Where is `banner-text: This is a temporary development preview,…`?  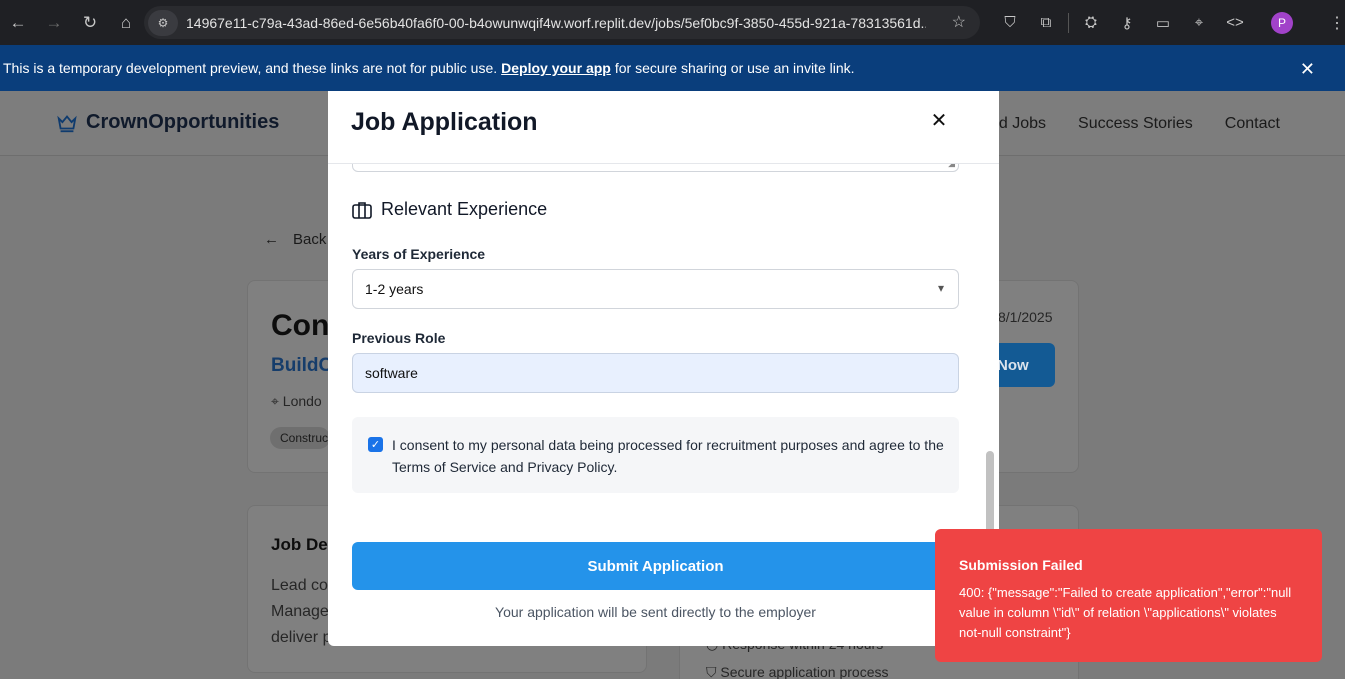
banner-text: This is a temporary development preview,… is located at coordinates (250, 68).